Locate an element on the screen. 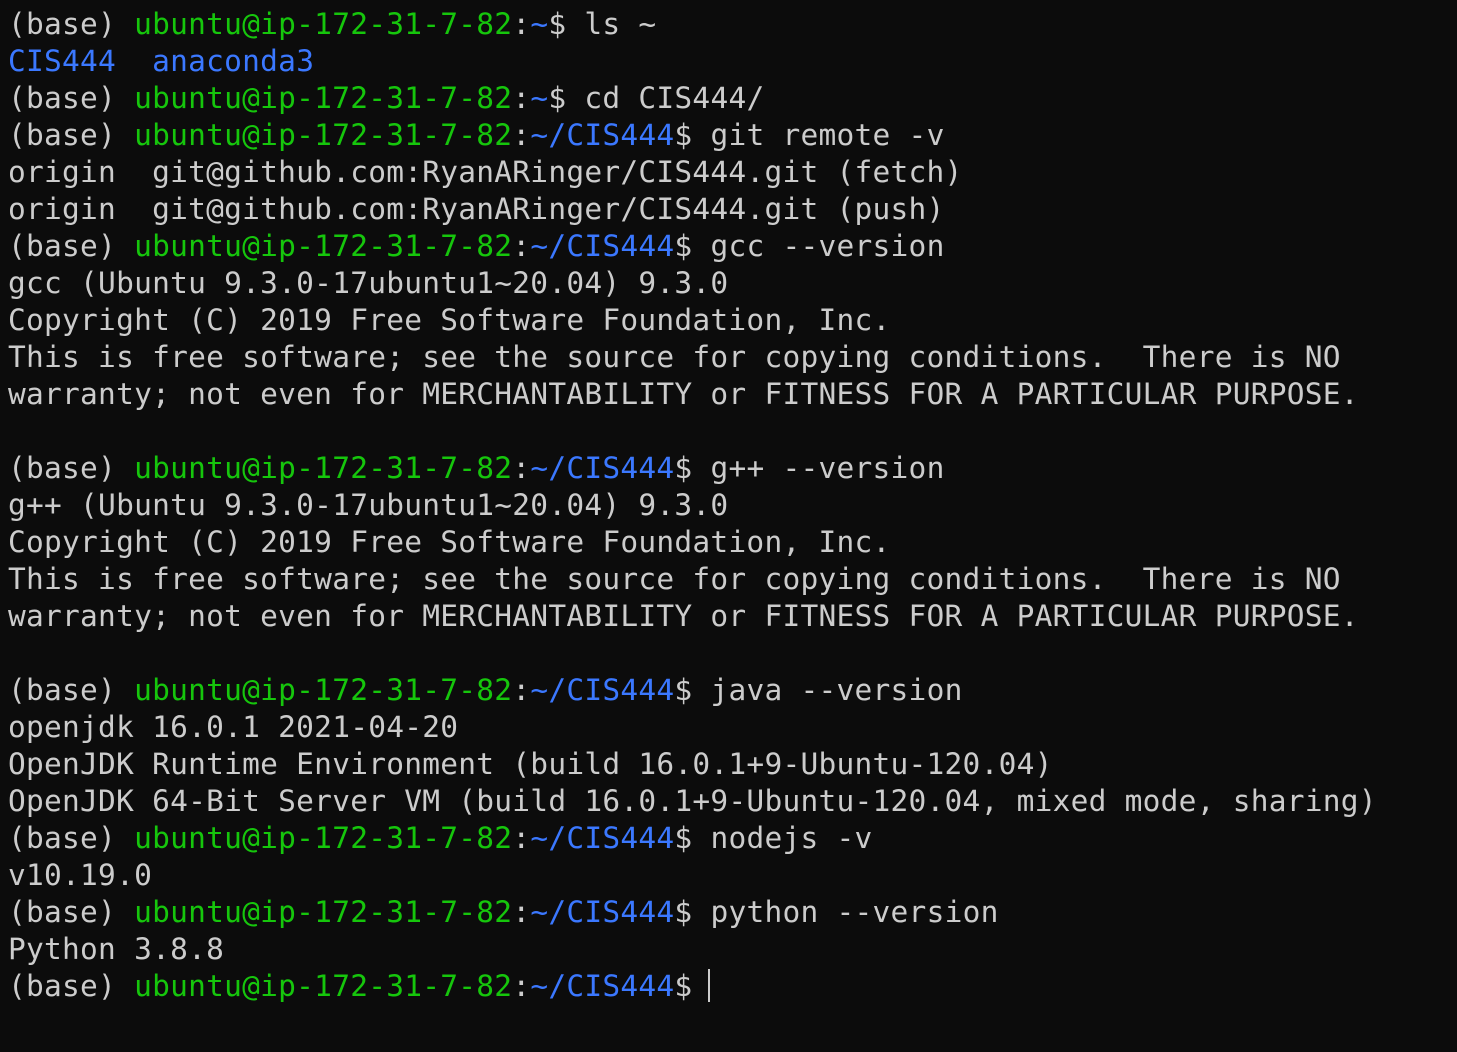 This screenshot has width=1457, height=1052. terminal-line: v10.19.0 is located at coordinates (732, 875).